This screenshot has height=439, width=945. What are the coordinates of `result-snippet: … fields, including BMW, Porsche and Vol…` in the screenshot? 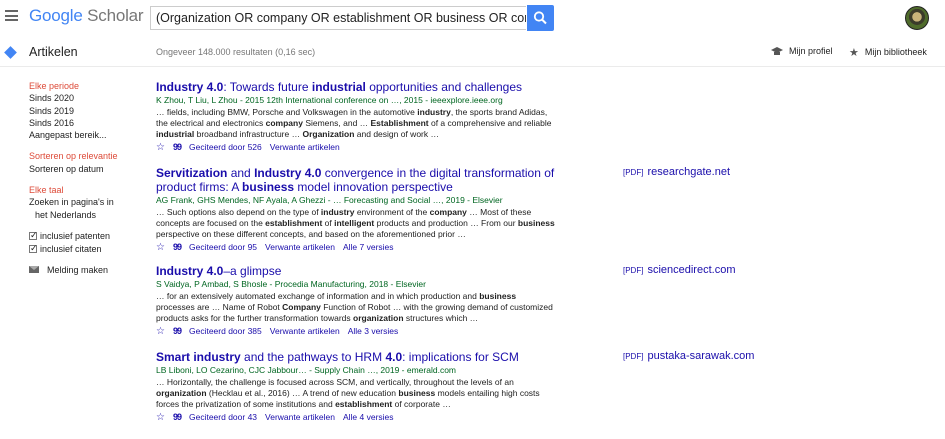 It's located at (354, 123).